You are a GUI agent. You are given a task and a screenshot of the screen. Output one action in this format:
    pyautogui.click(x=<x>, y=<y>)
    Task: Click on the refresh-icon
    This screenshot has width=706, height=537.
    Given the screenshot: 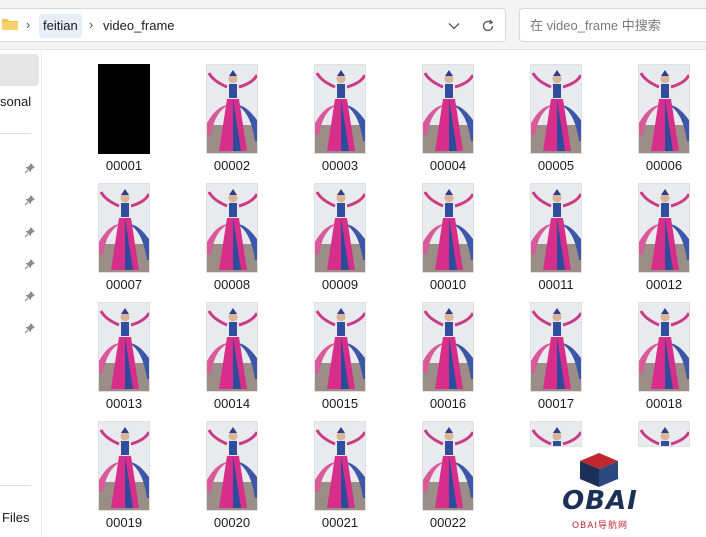 What is the action you would take?
    pyautogui.click(x=488, y=25)
    